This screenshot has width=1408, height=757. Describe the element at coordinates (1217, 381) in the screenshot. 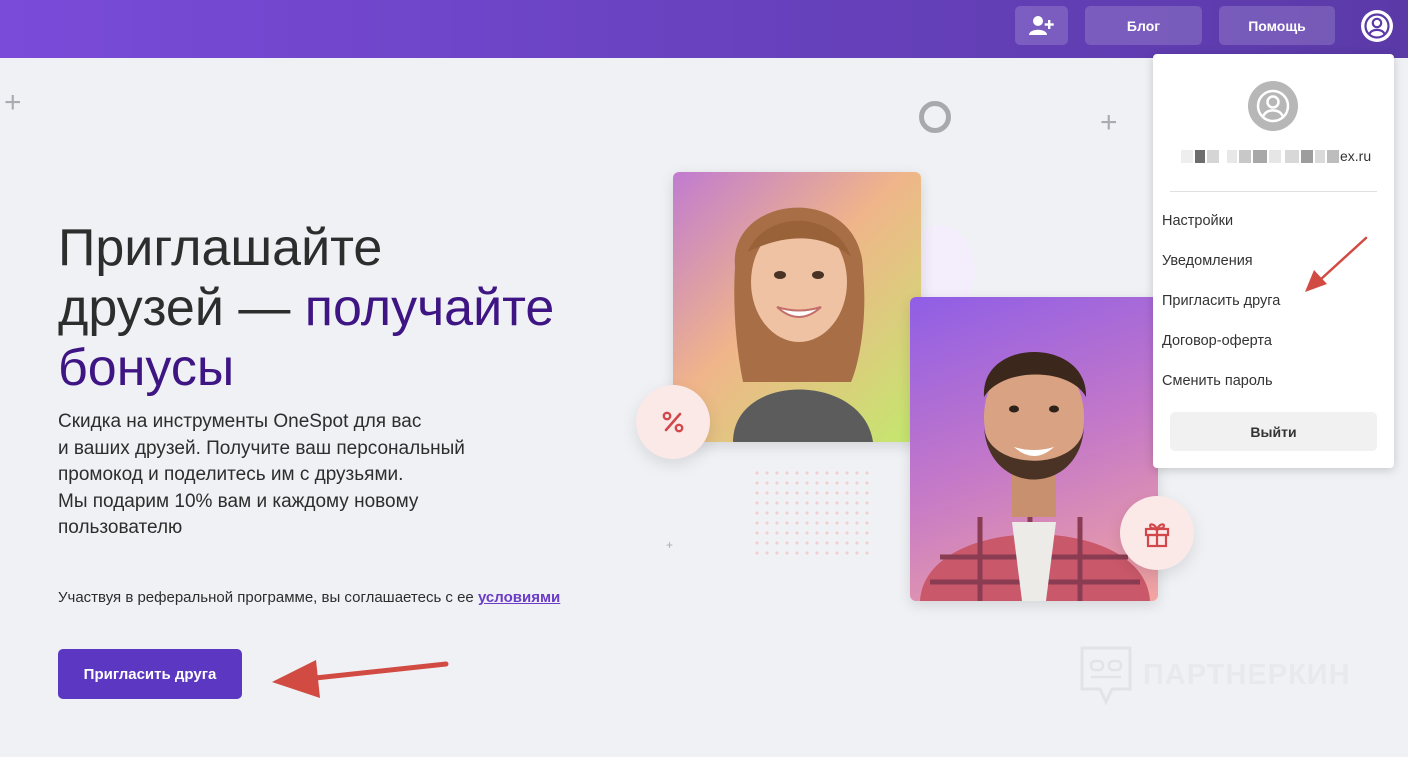

I see `menu-item-change-password: Сменить пароль` at that location.